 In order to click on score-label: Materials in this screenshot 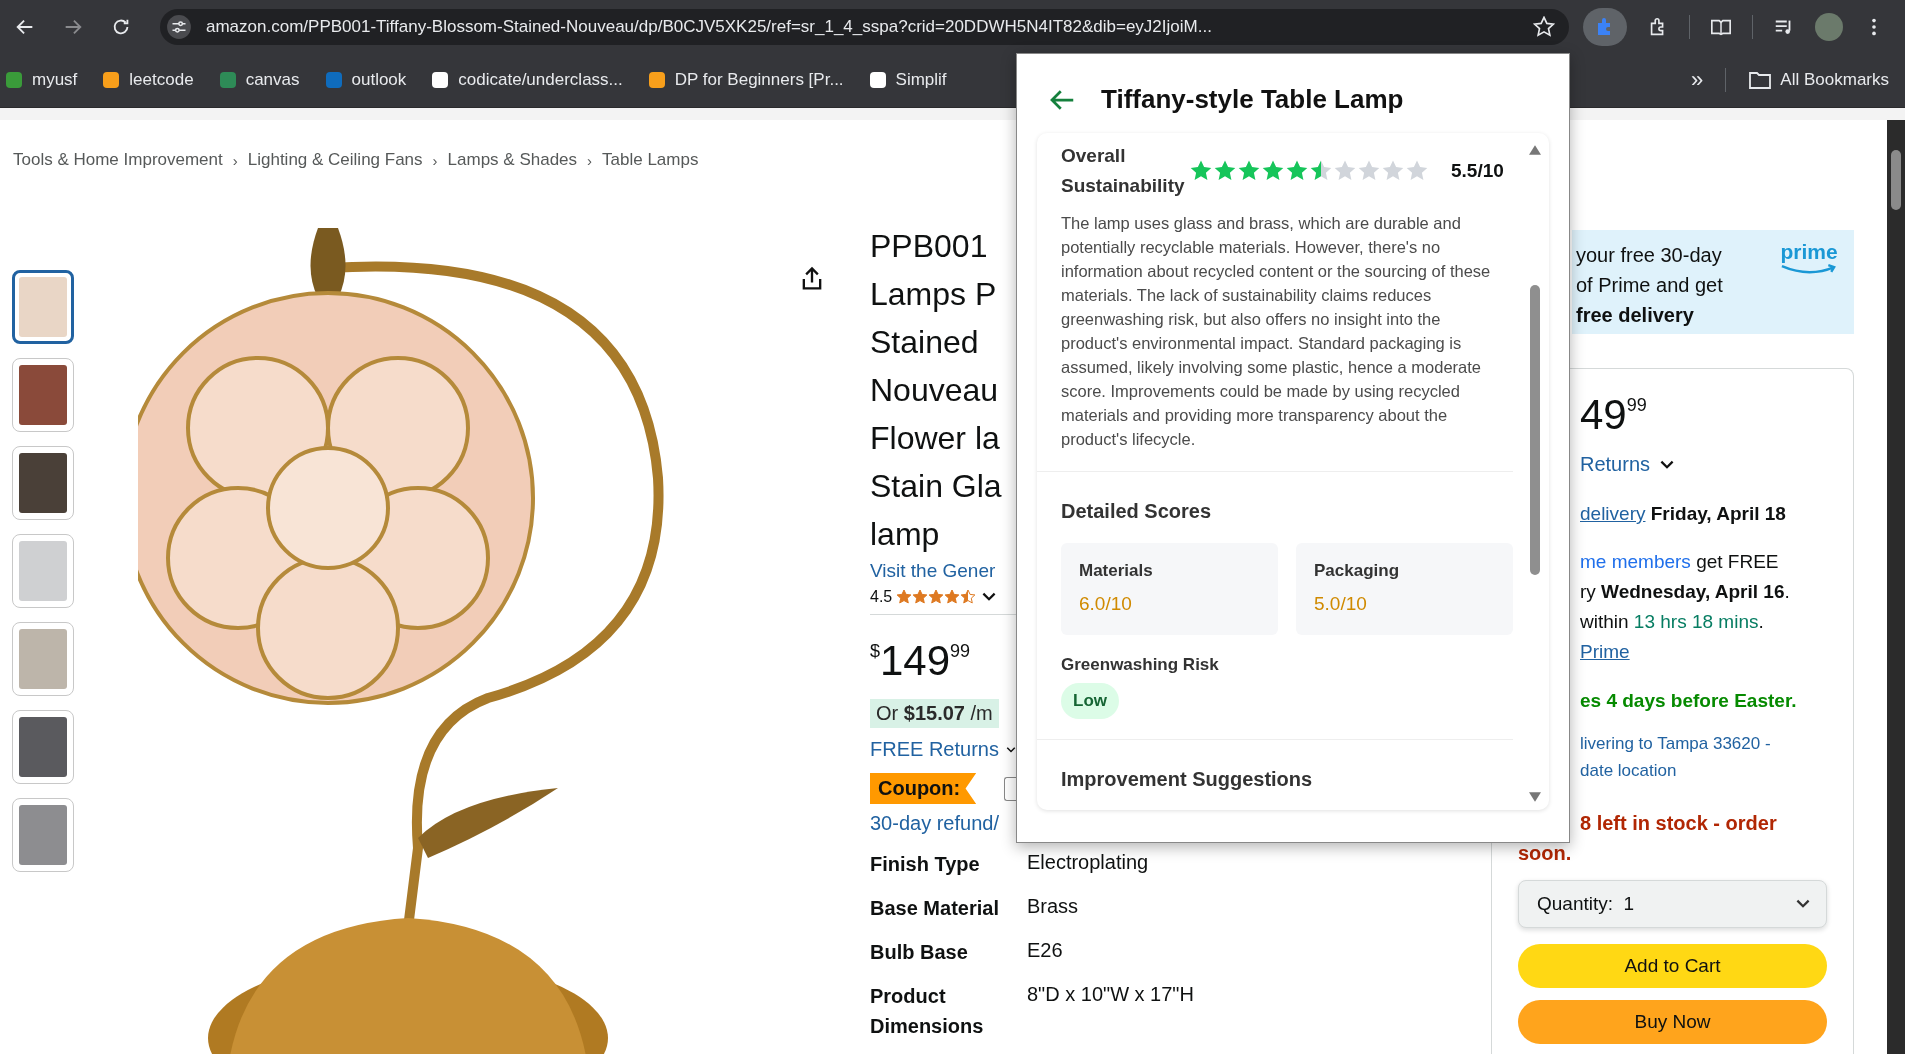, I will do `click(1116, 571)`.